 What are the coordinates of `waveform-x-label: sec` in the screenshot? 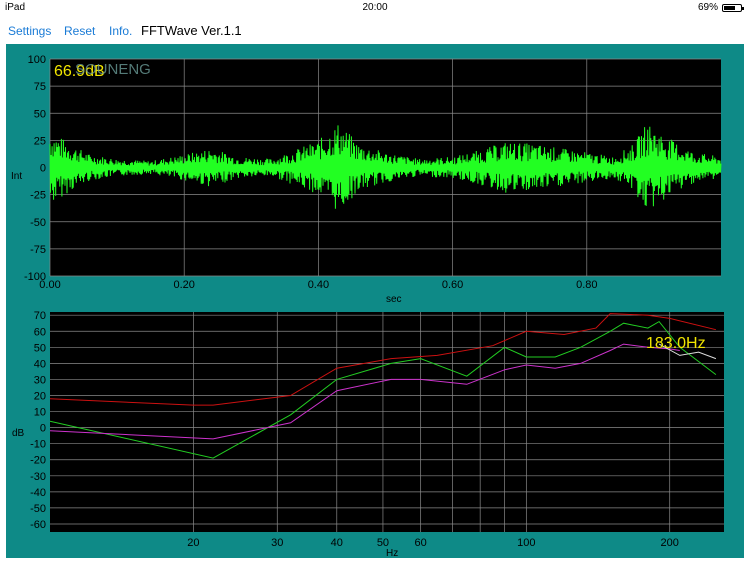 It's located at (394, 299).